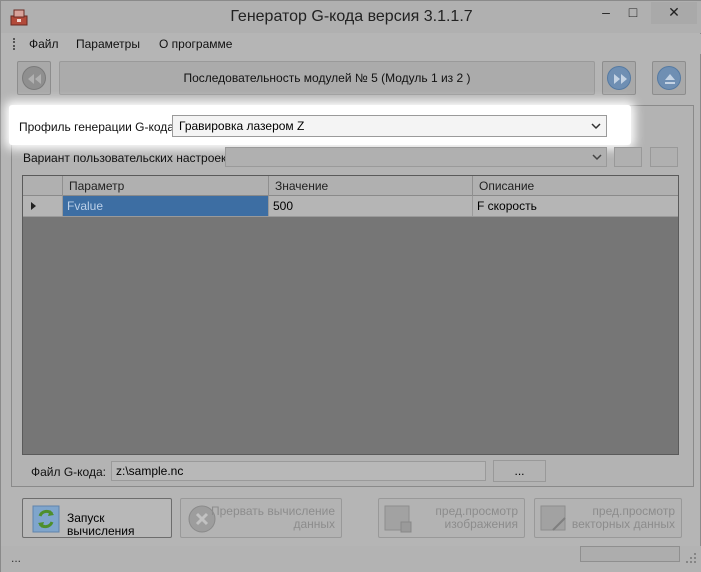 The width and height of the screenshot is (701, 572). What do you see at coordinates (664, 157) in the screenshot?
I see `settings-delete-button` at bounding box center [664, 157].